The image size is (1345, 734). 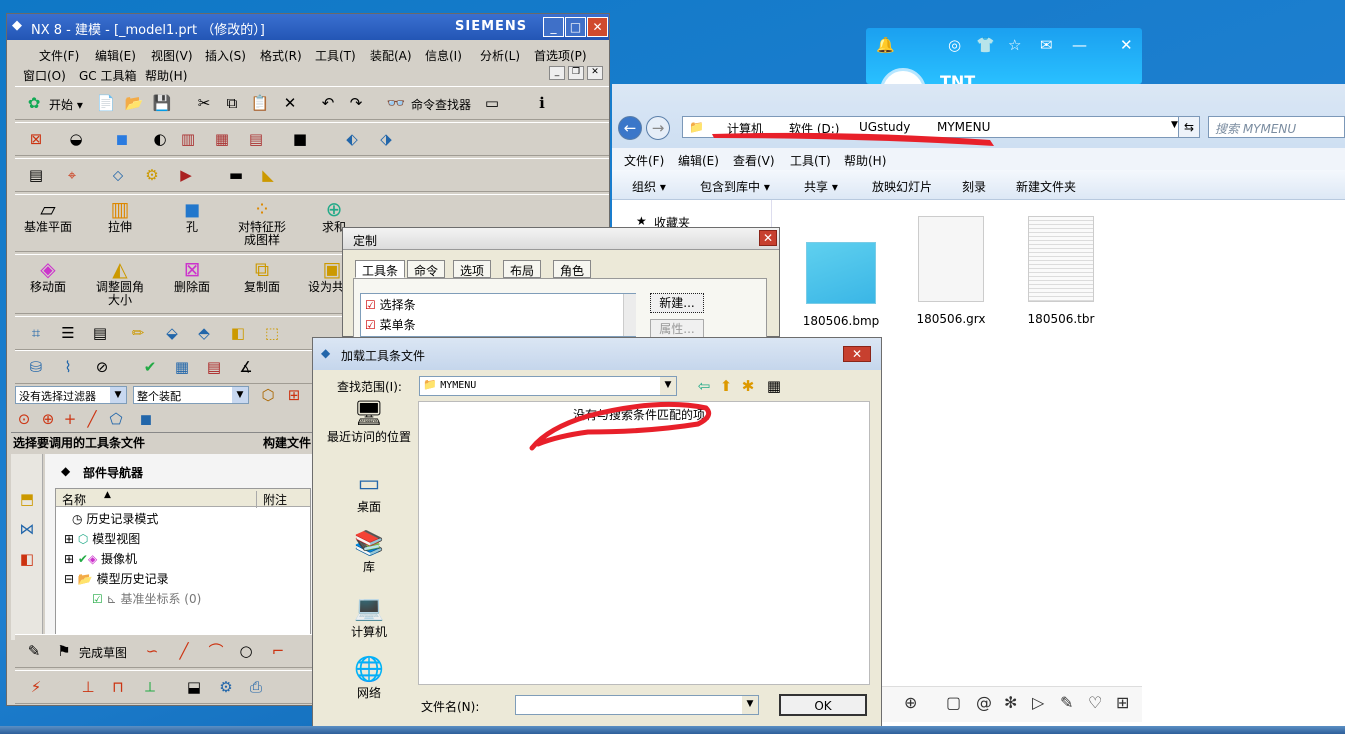 I want to click on finish-sketch-button: 完成草图, so click(x=103, y=652).